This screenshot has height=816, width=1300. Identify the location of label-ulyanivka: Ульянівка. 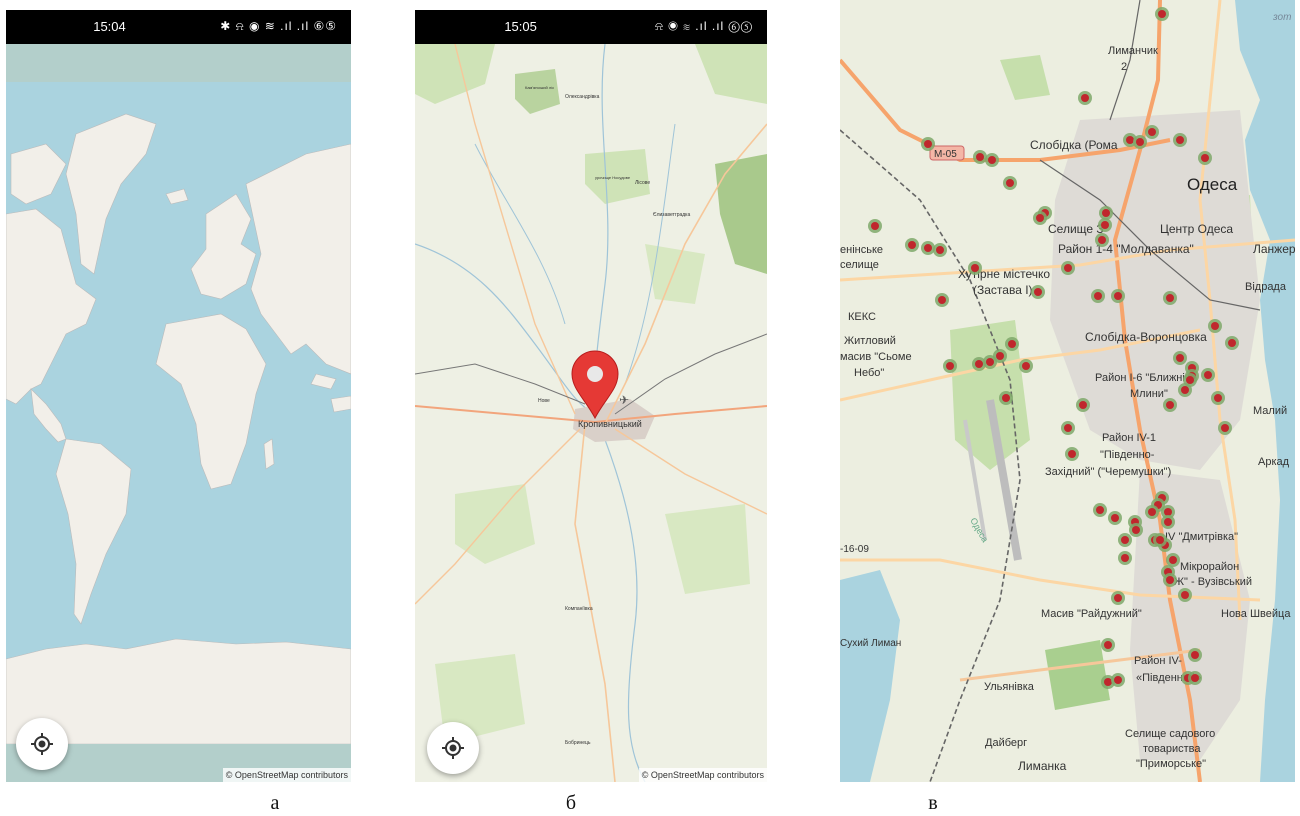
(1009, 687).